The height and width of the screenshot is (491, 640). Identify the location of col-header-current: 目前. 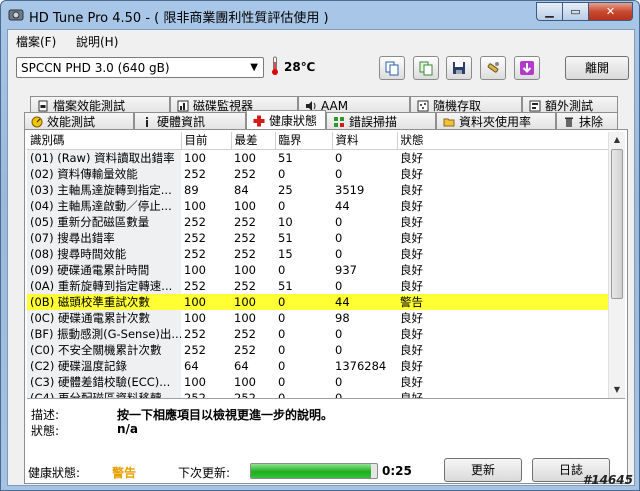
(206, 141).